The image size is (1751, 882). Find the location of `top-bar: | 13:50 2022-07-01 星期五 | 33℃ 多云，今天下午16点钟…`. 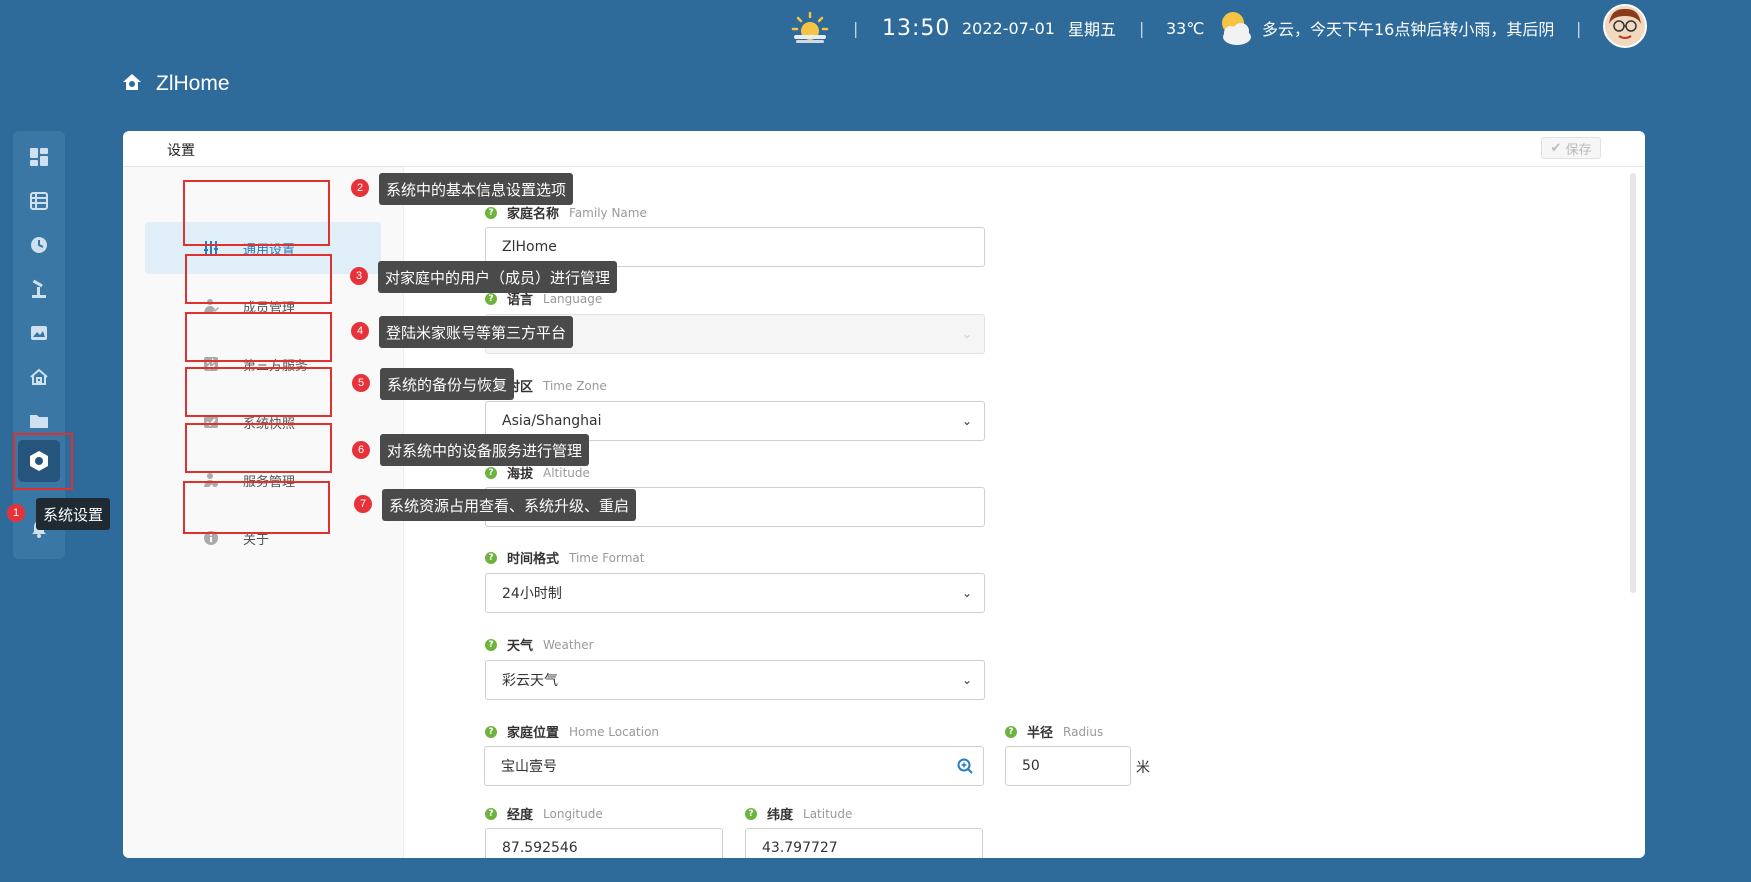

top-bar: | 13:50 2022-07-01 星期五 | 33℃ 多云，今天下午16点钟… is located at coordinates (875, 28).